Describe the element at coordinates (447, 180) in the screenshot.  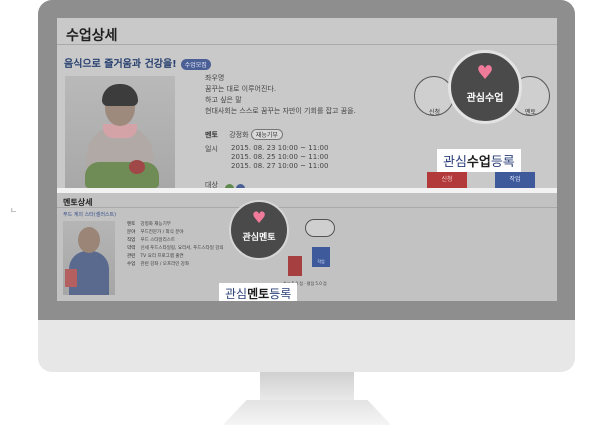
I see `apply-button: 신청` at that location.